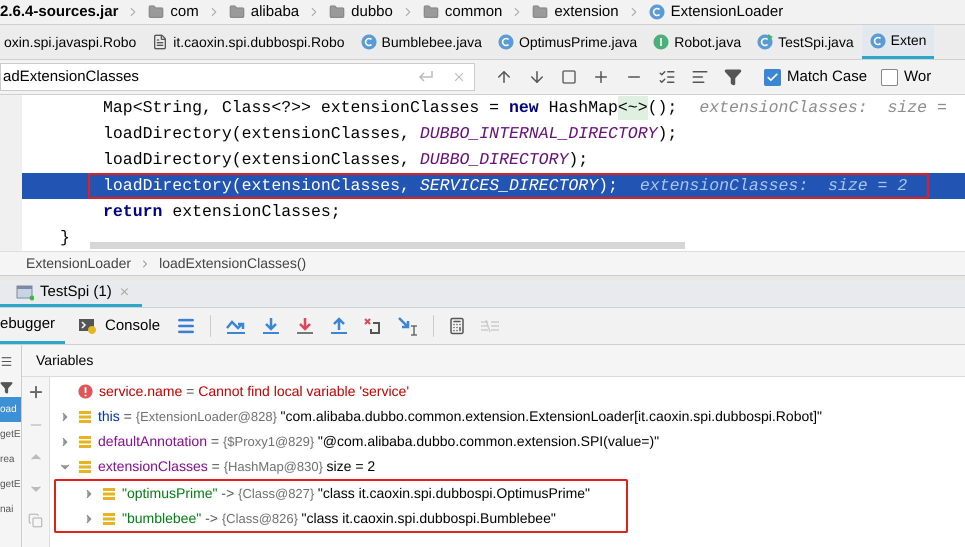 The width and height of the screenshot is (965, 547). Describe the element at coordinates (254, 391) in the screenshot. I see `variable-entry: service.name = Cannot find local variable 'service'` at that location.